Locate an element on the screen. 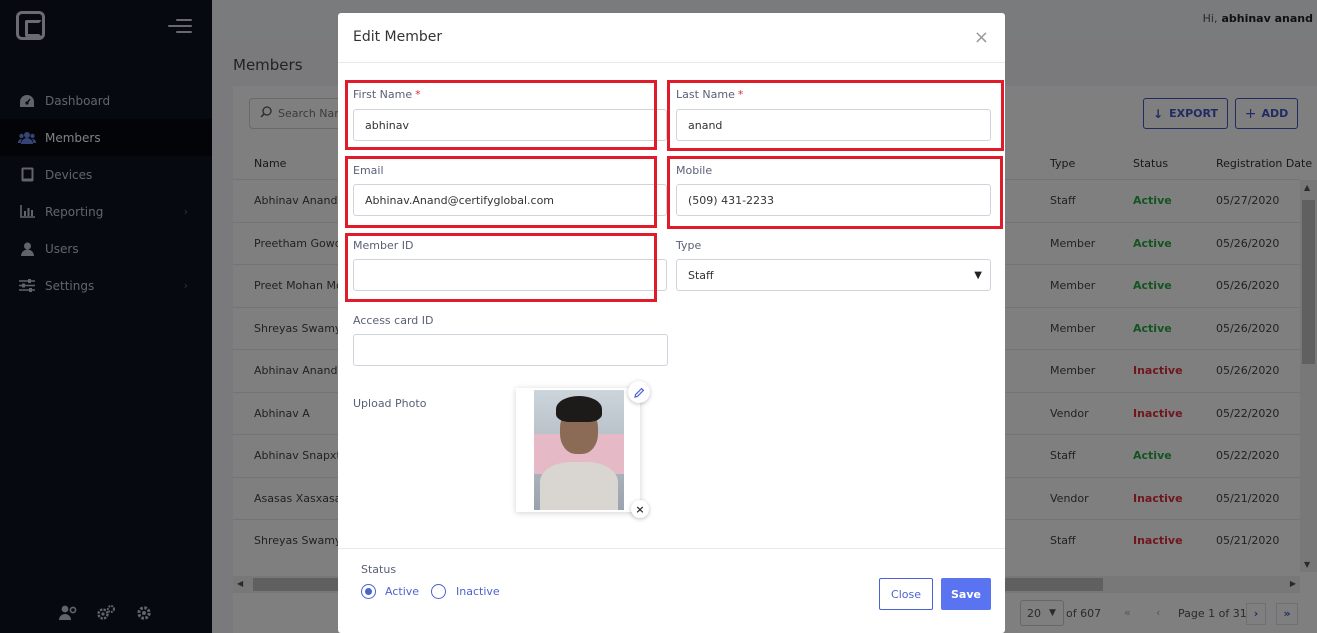  edit-photo-button is located at coordinates (639, 392).